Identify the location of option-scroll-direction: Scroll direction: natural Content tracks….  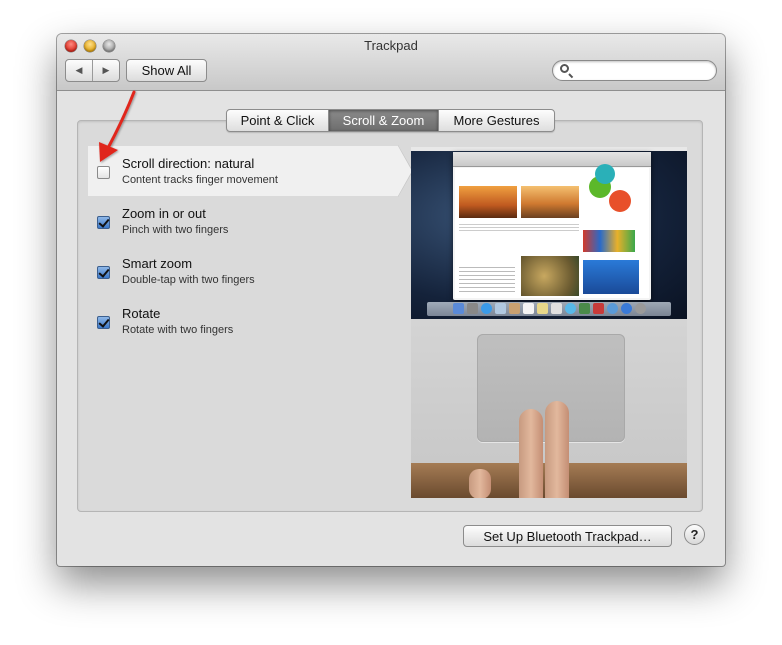
(250, 171).